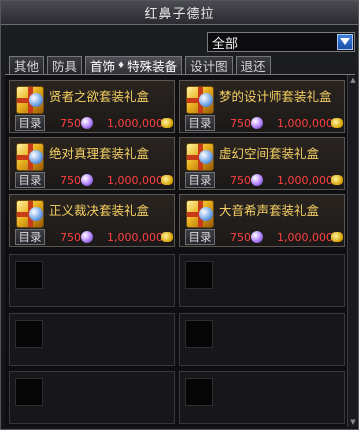 Image resolution: width=359 pixels, height=430 pixels. What do you see at coordinates (92, 163) in the screenshot?
I see `item-card: 绝对真理套装礼盒 目录 750 1,000,000` at bounding box center [92, 163].